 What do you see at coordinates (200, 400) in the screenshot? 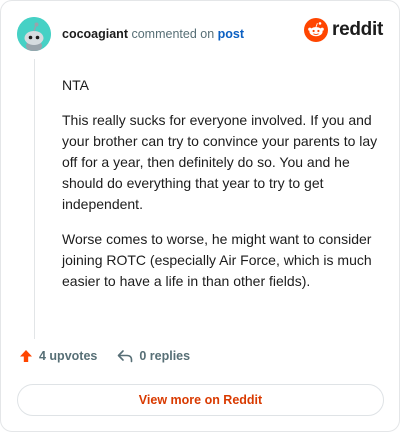
I see `view-more-button: View more on Reddit` at bounding box center [200, 400].